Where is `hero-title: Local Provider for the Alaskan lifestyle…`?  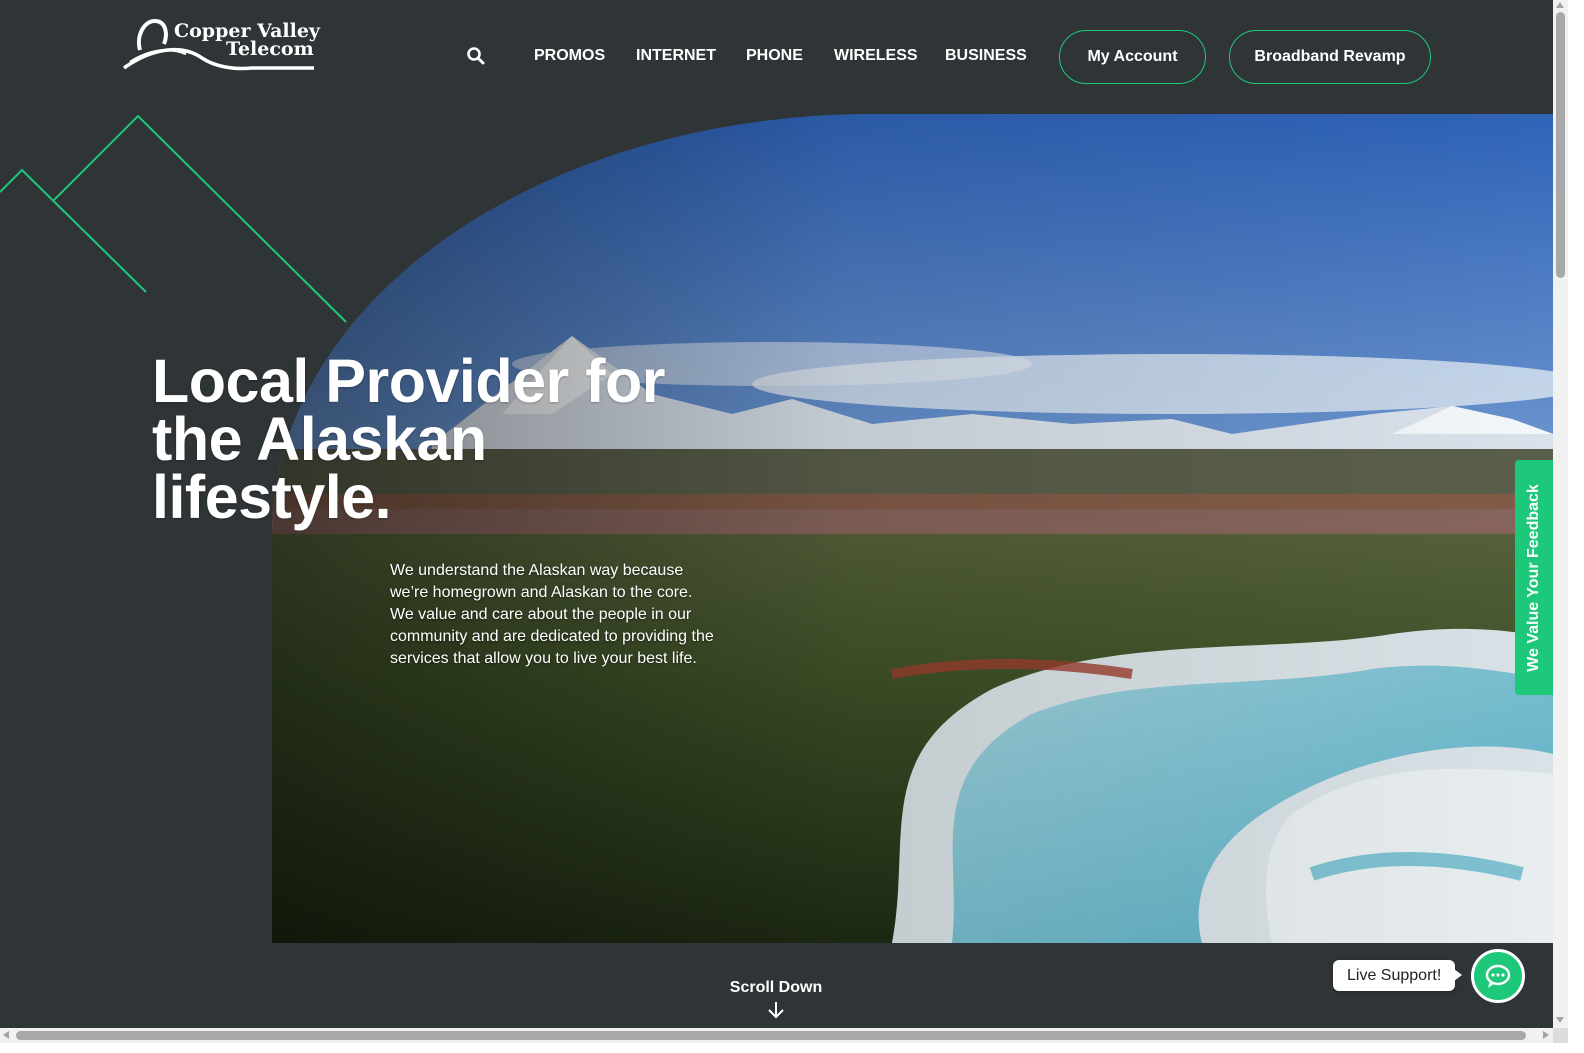
hero-title: Local Provider for the Alaskan lifestyle… is located at coordinates (409, 439).